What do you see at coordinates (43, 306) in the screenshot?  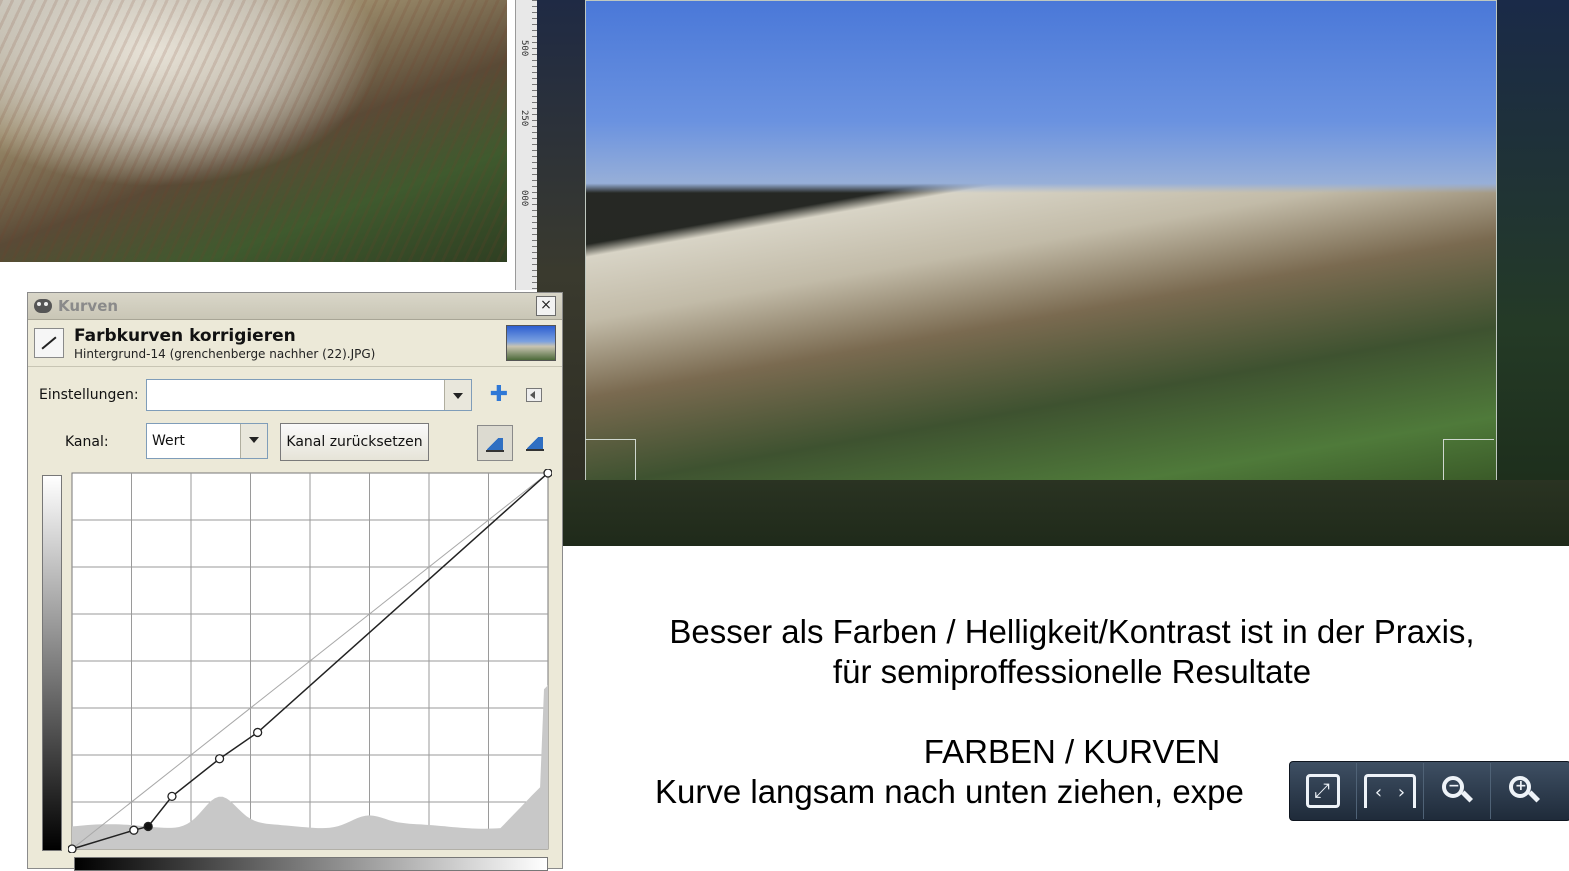 I see `gimp-icon` at bounding box center [43, 306].